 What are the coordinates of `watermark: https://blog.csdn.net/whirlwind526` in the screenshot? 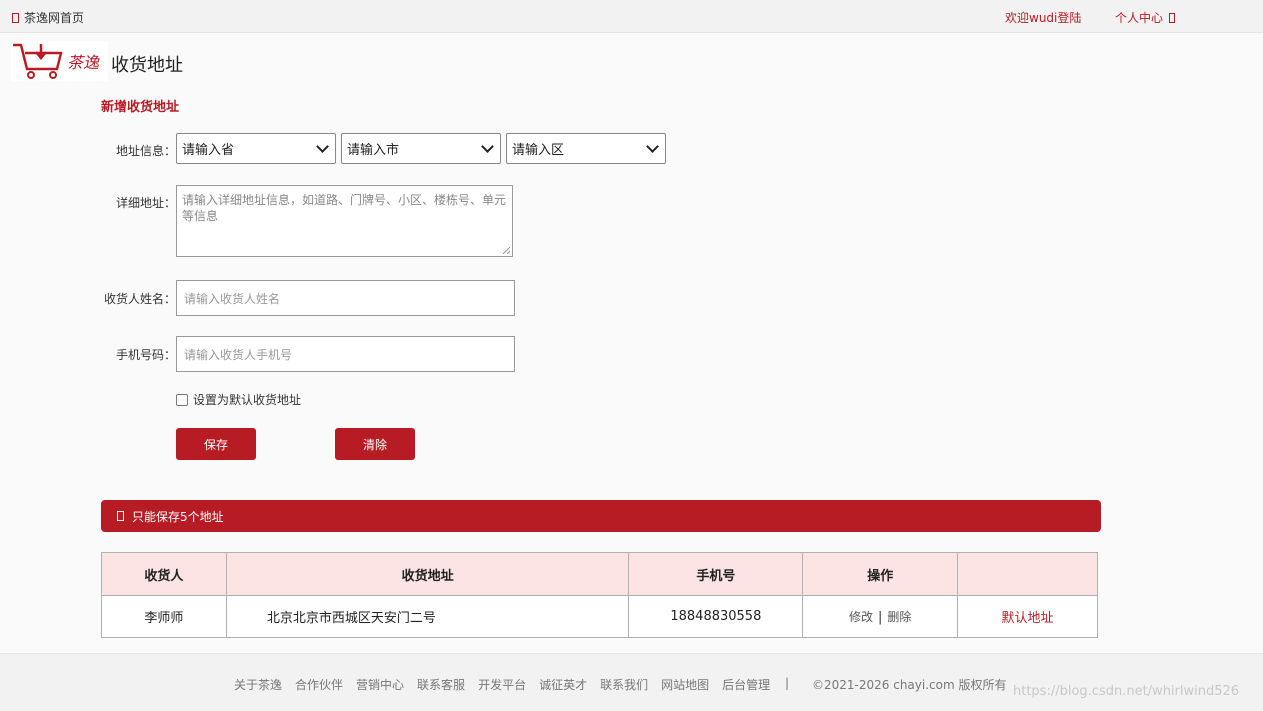 It's located at (1126, 691).